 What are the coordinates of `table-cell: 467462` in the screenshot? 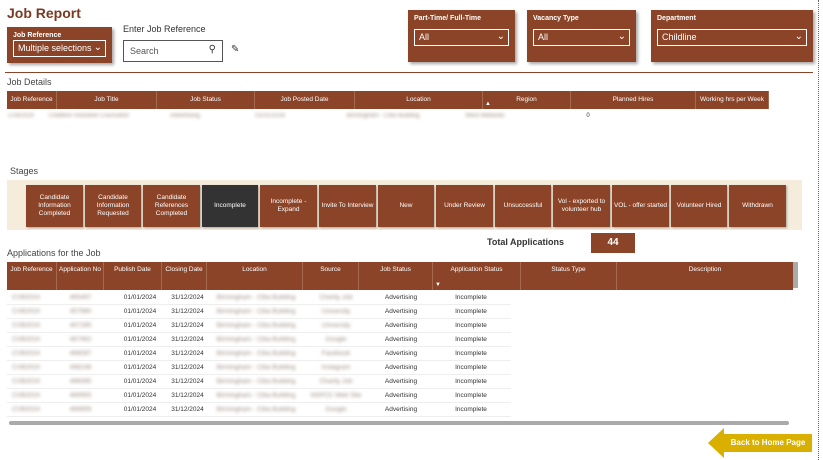 It's located at (80, 339).